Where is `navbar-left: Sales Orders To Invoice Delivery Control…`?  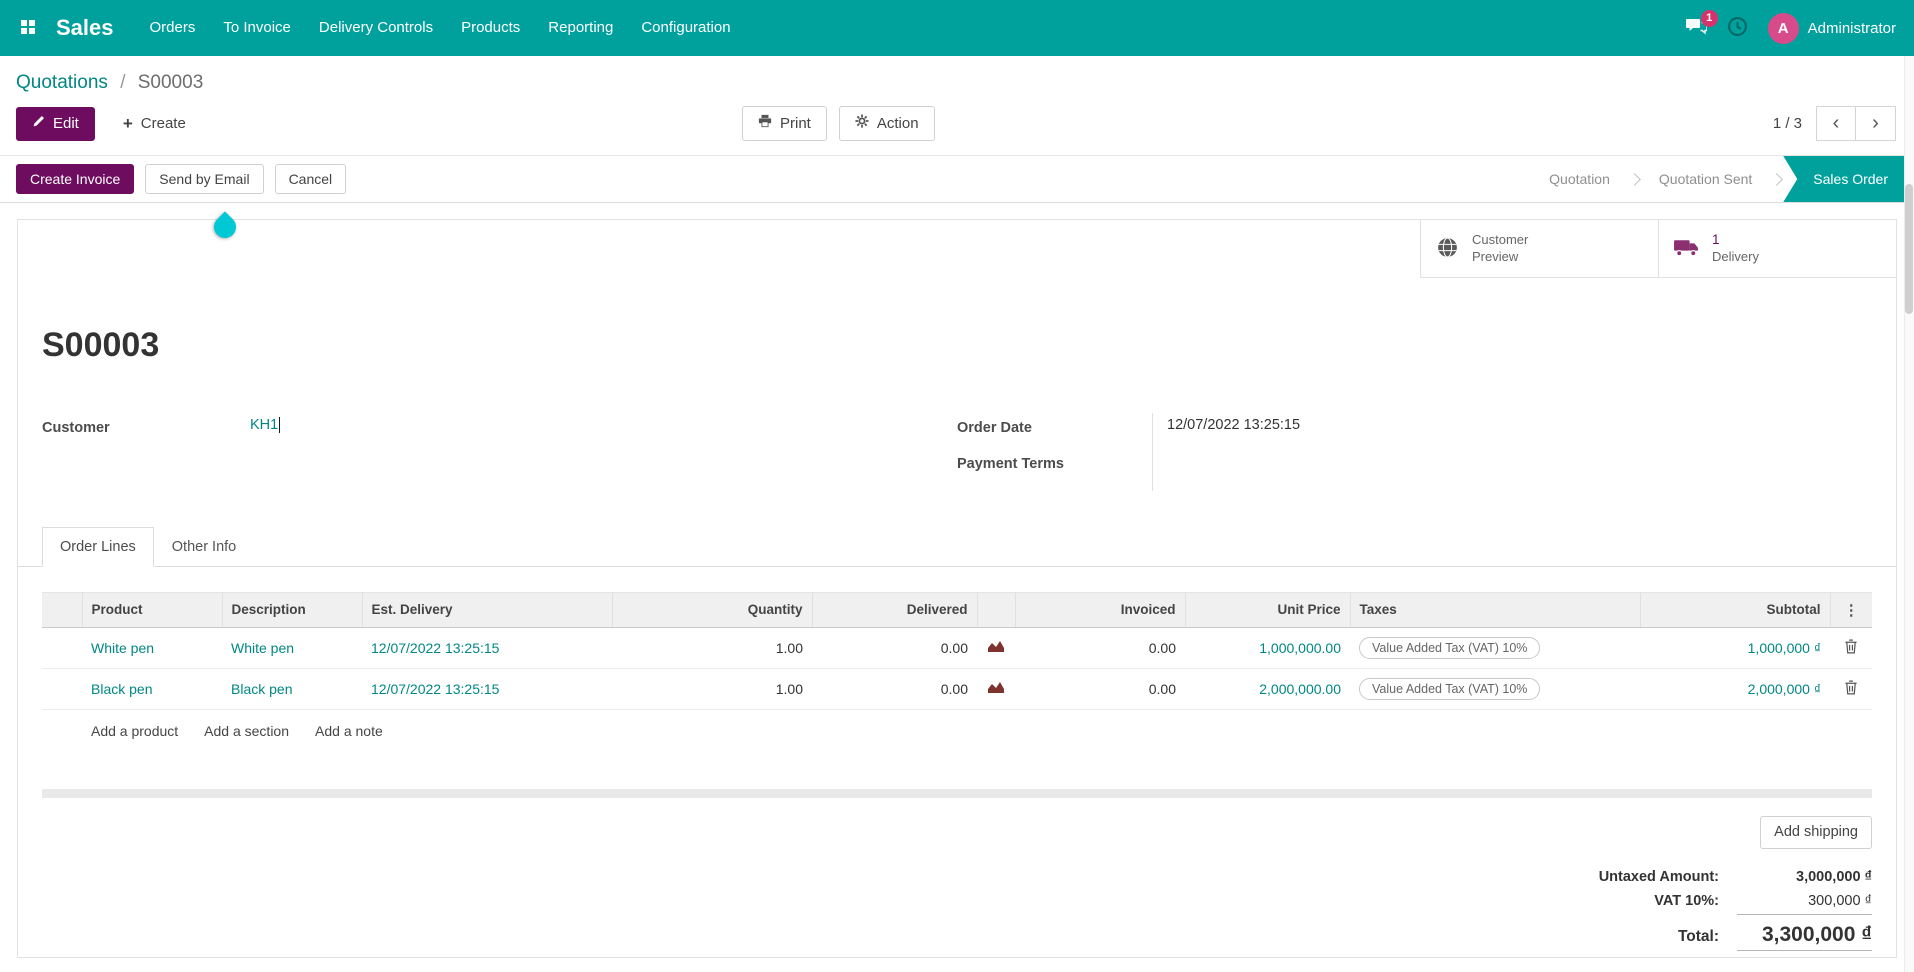
navbar-left: Sales Orders To Invoice Delivery Control… is located at coordinates (375, 28).